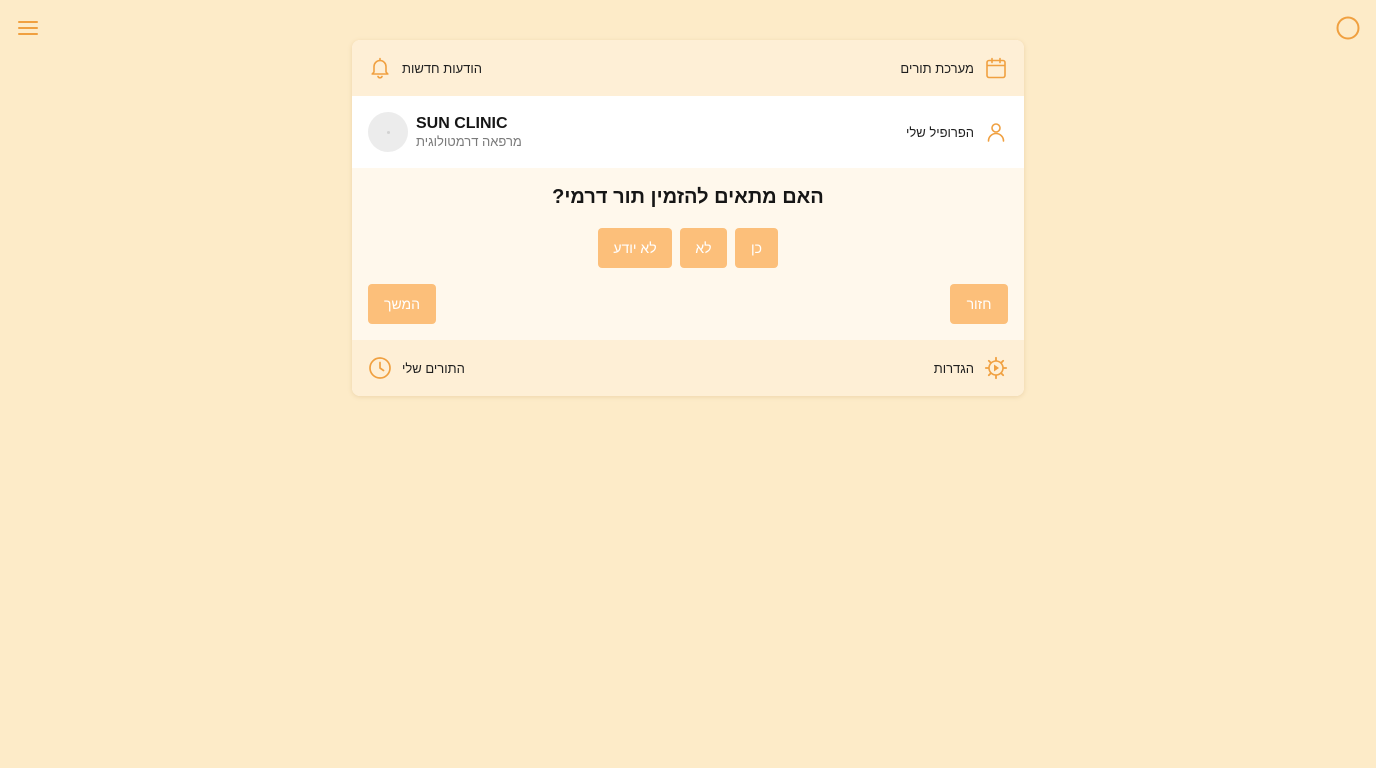 This screenshot has height=768, width=1376. What do you see at coordinates (688, 197) in the screenshot?
I see `question-text: האם מתאים להזמין תור דרמי?` at bounding box center [688, 197].